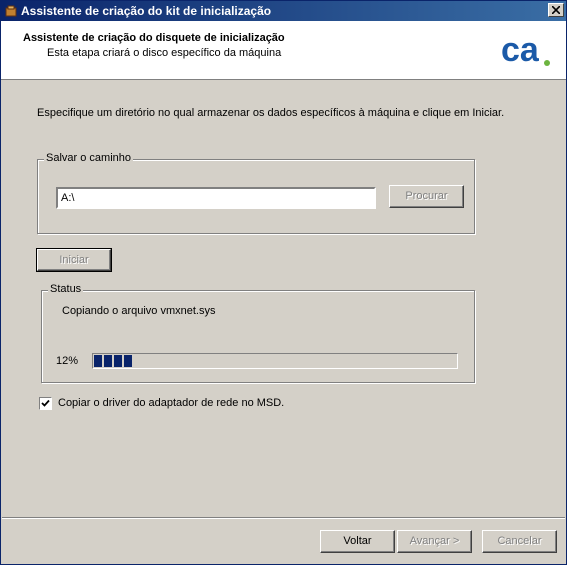  I want to click on close-button, so click(556, 10).